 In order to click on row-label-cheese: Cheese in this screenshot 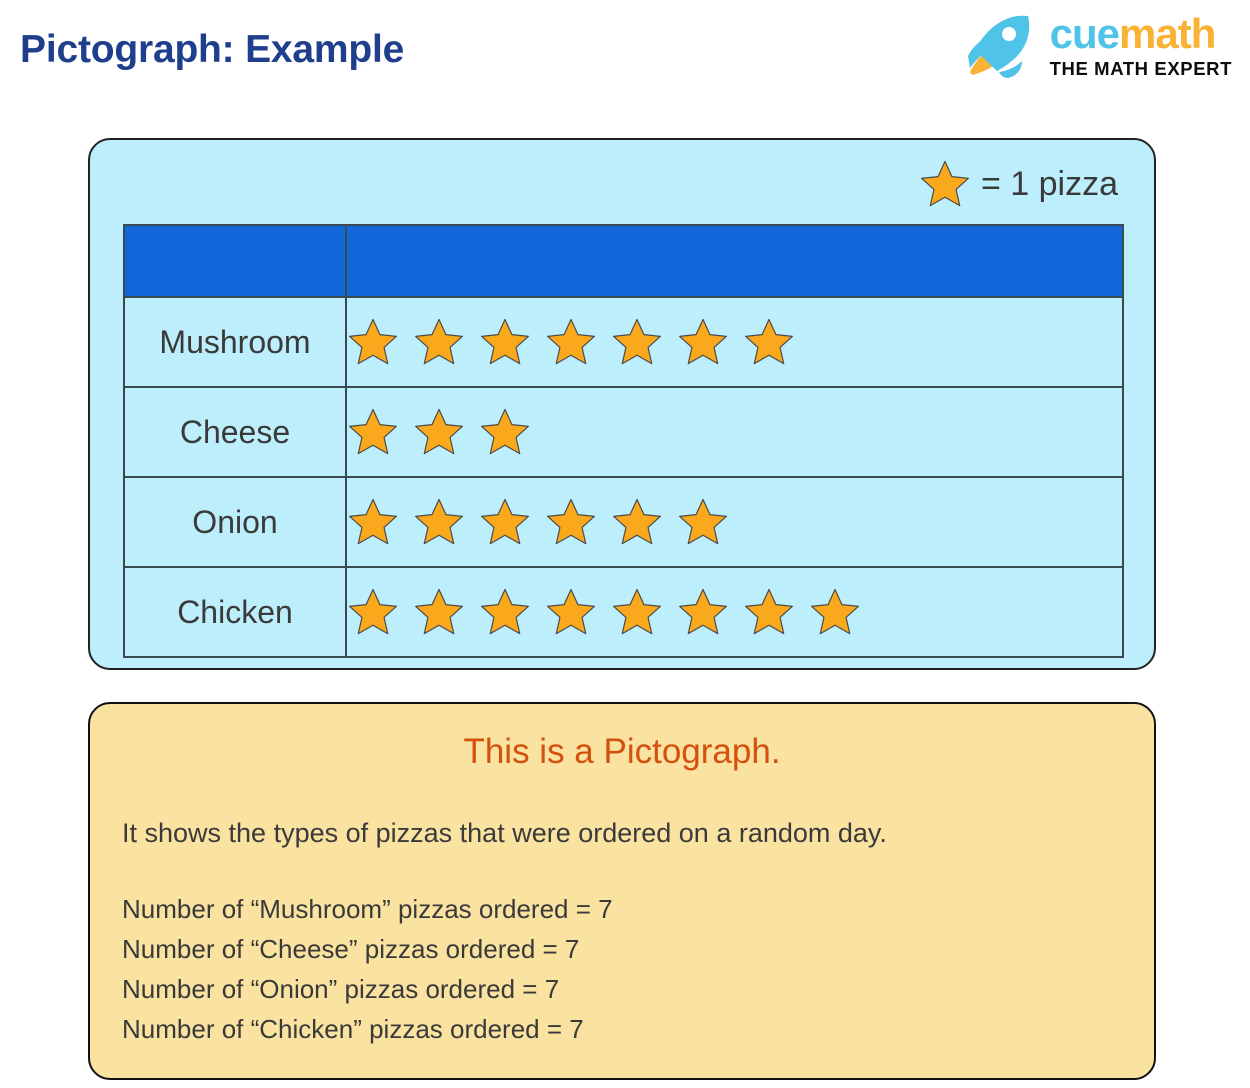, I will do `click(235, 432)`.